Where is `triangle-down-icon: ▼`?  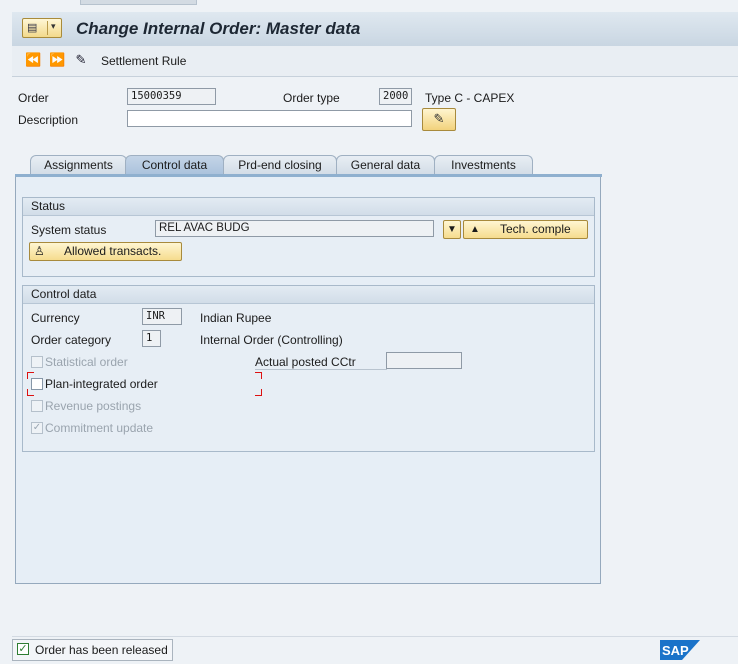
triangle-down-icon: ▼ is located at coordinates (452, 229).